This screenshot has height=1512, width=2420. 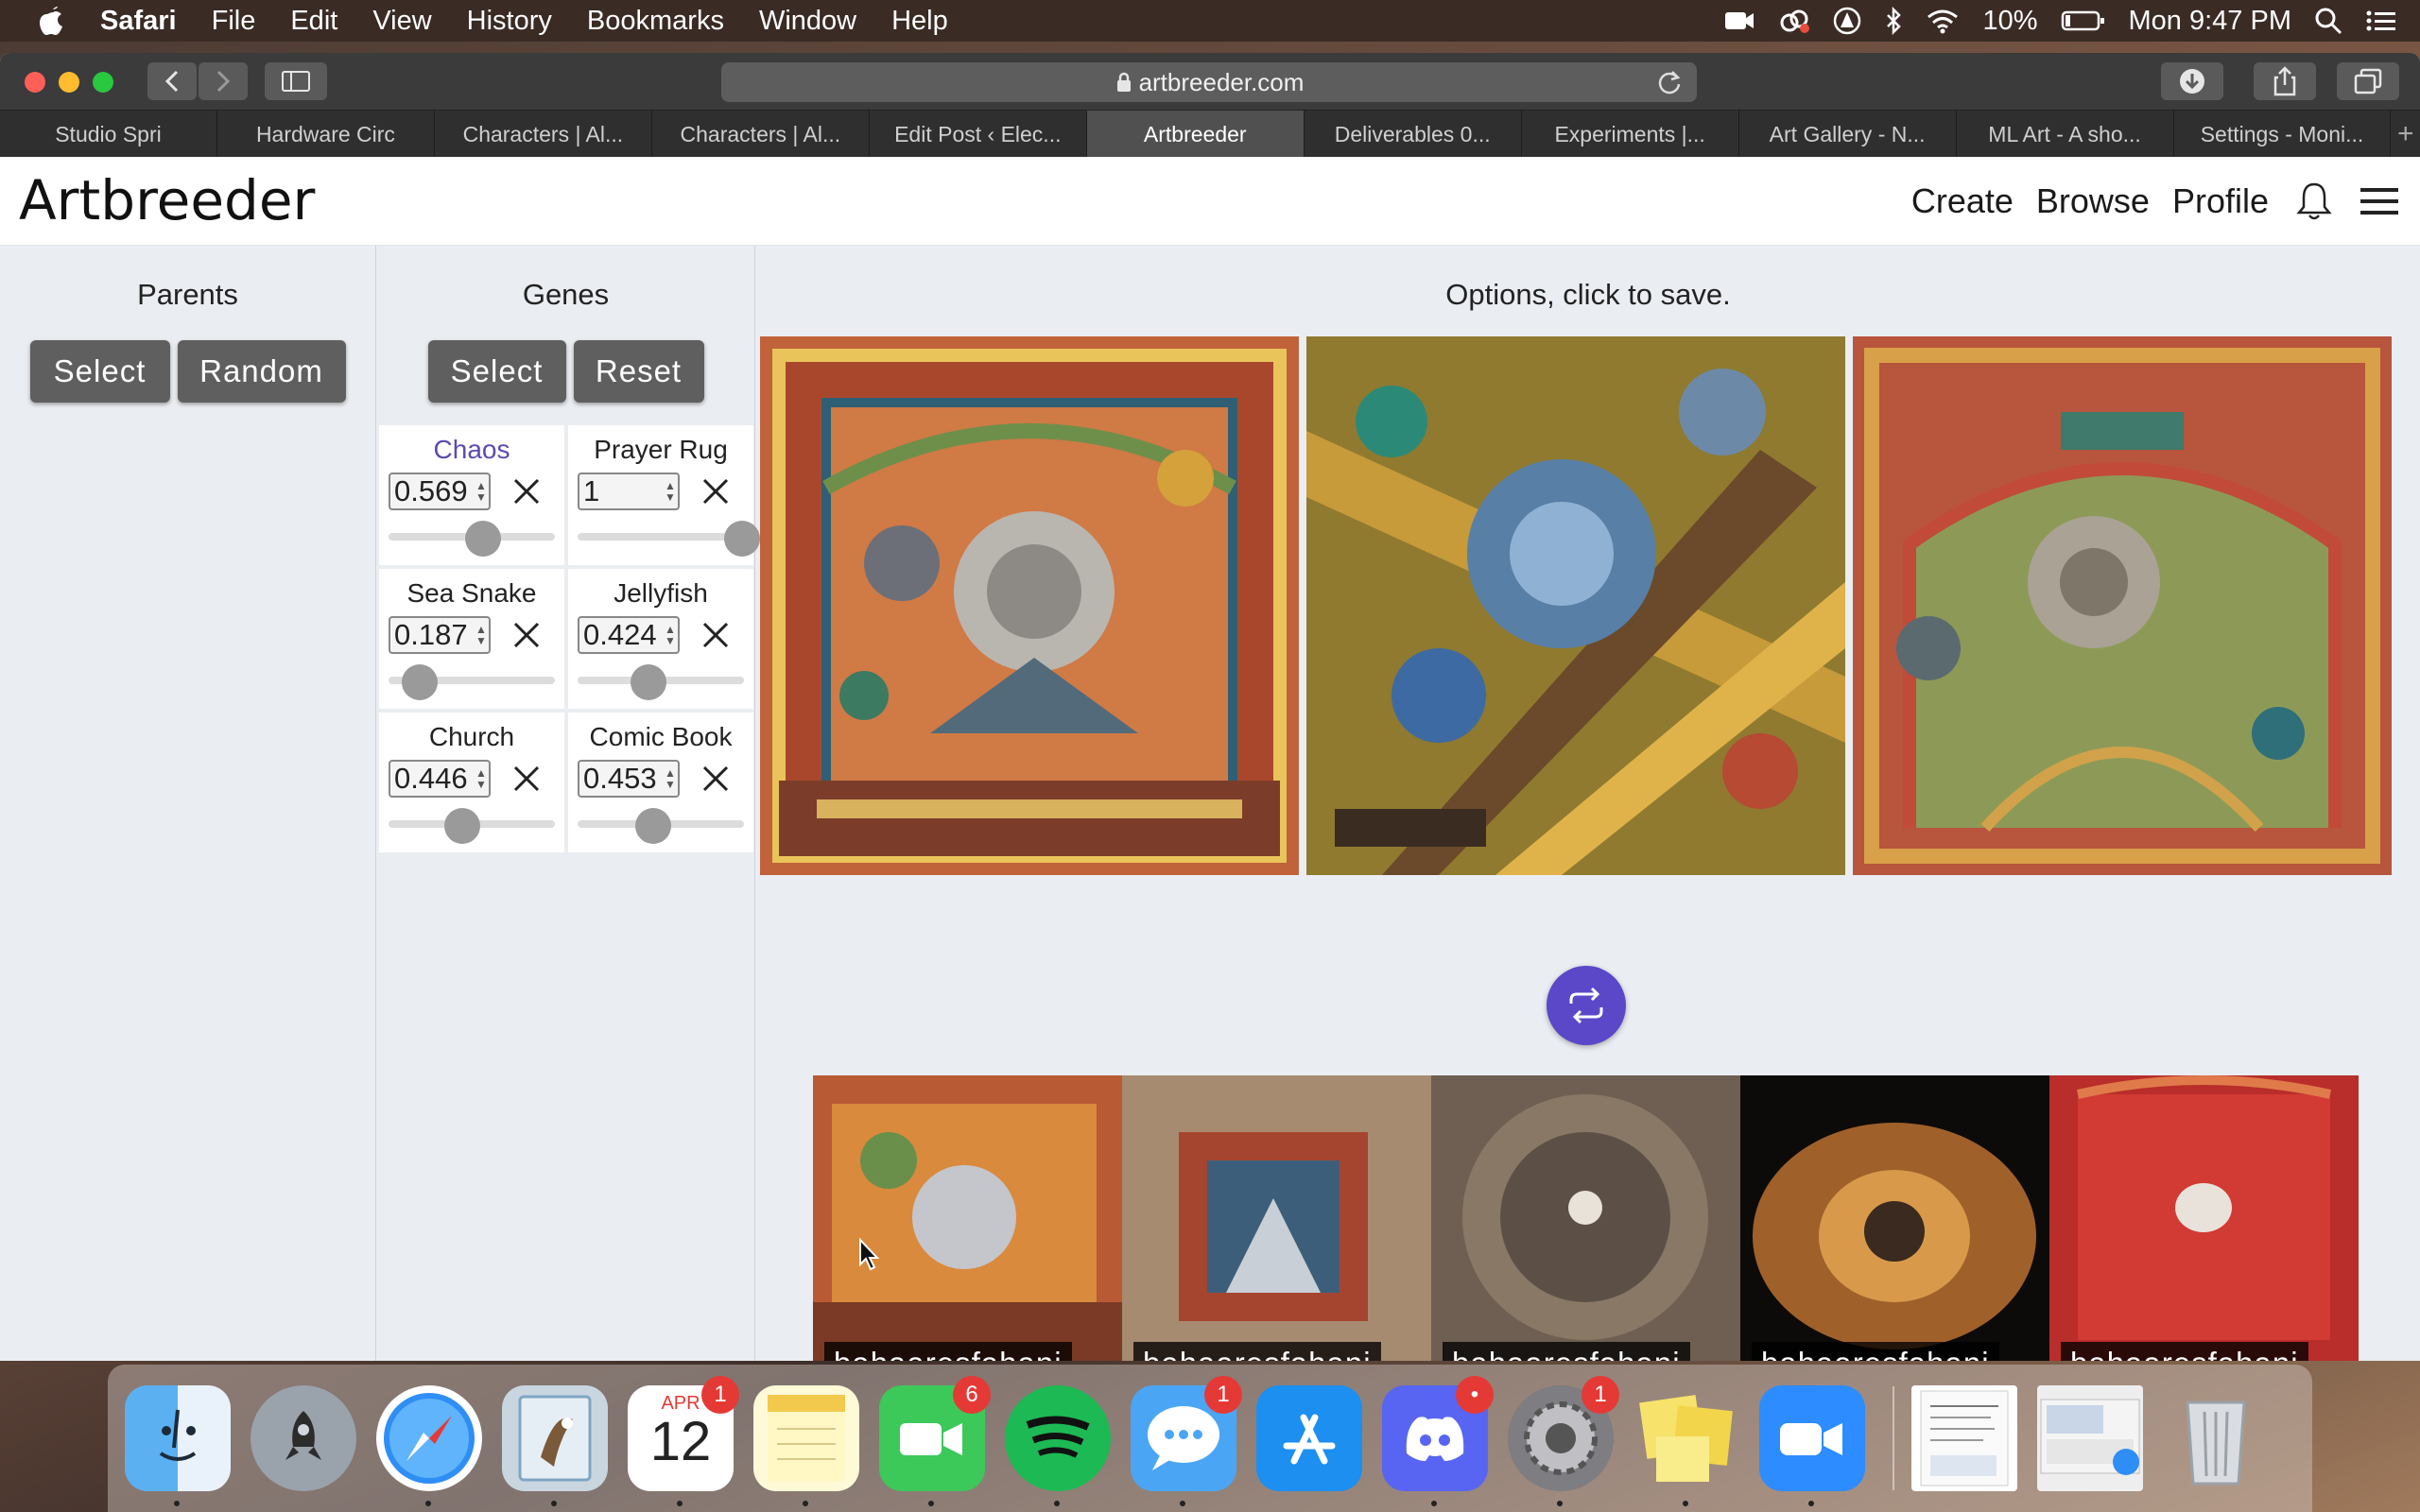 What do you see at coordinates (401, 21) in the screenshot?
I see `menu-view: View` at bounding box center [401, 21].